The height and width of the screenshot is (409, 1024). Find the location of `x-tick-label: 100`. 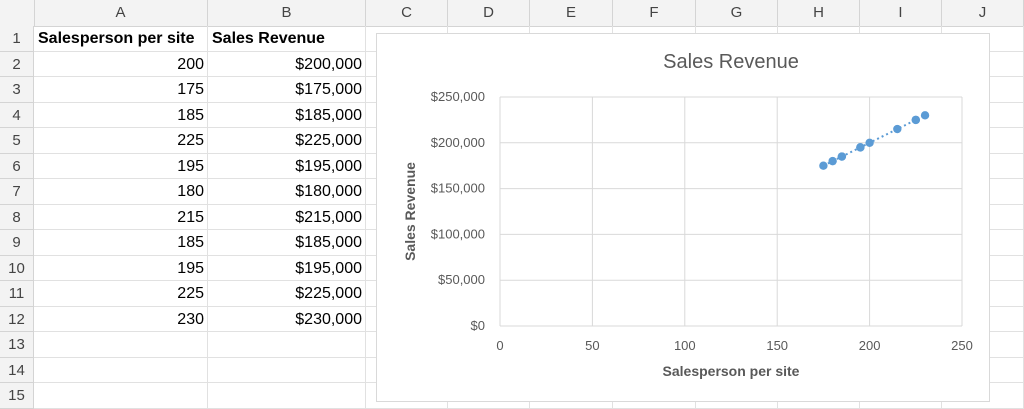

x-tick-label: 100 is located at coordinates (685, 345).